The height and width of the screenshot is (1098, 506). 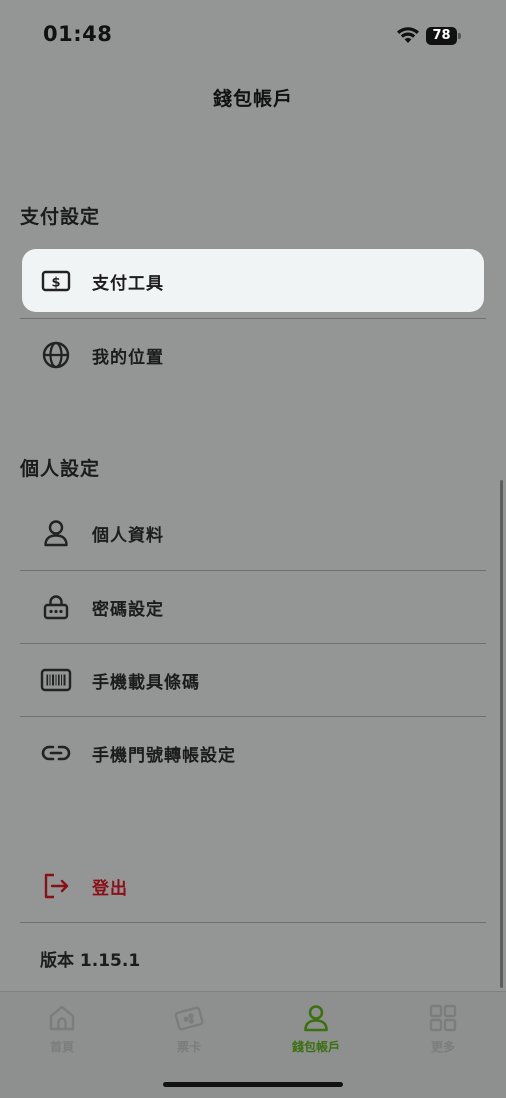 What do you see at coordinates (90, 961) in the screenshot?
I see `version-text: 版本 1.15.1` at bounding box center [90, 961].